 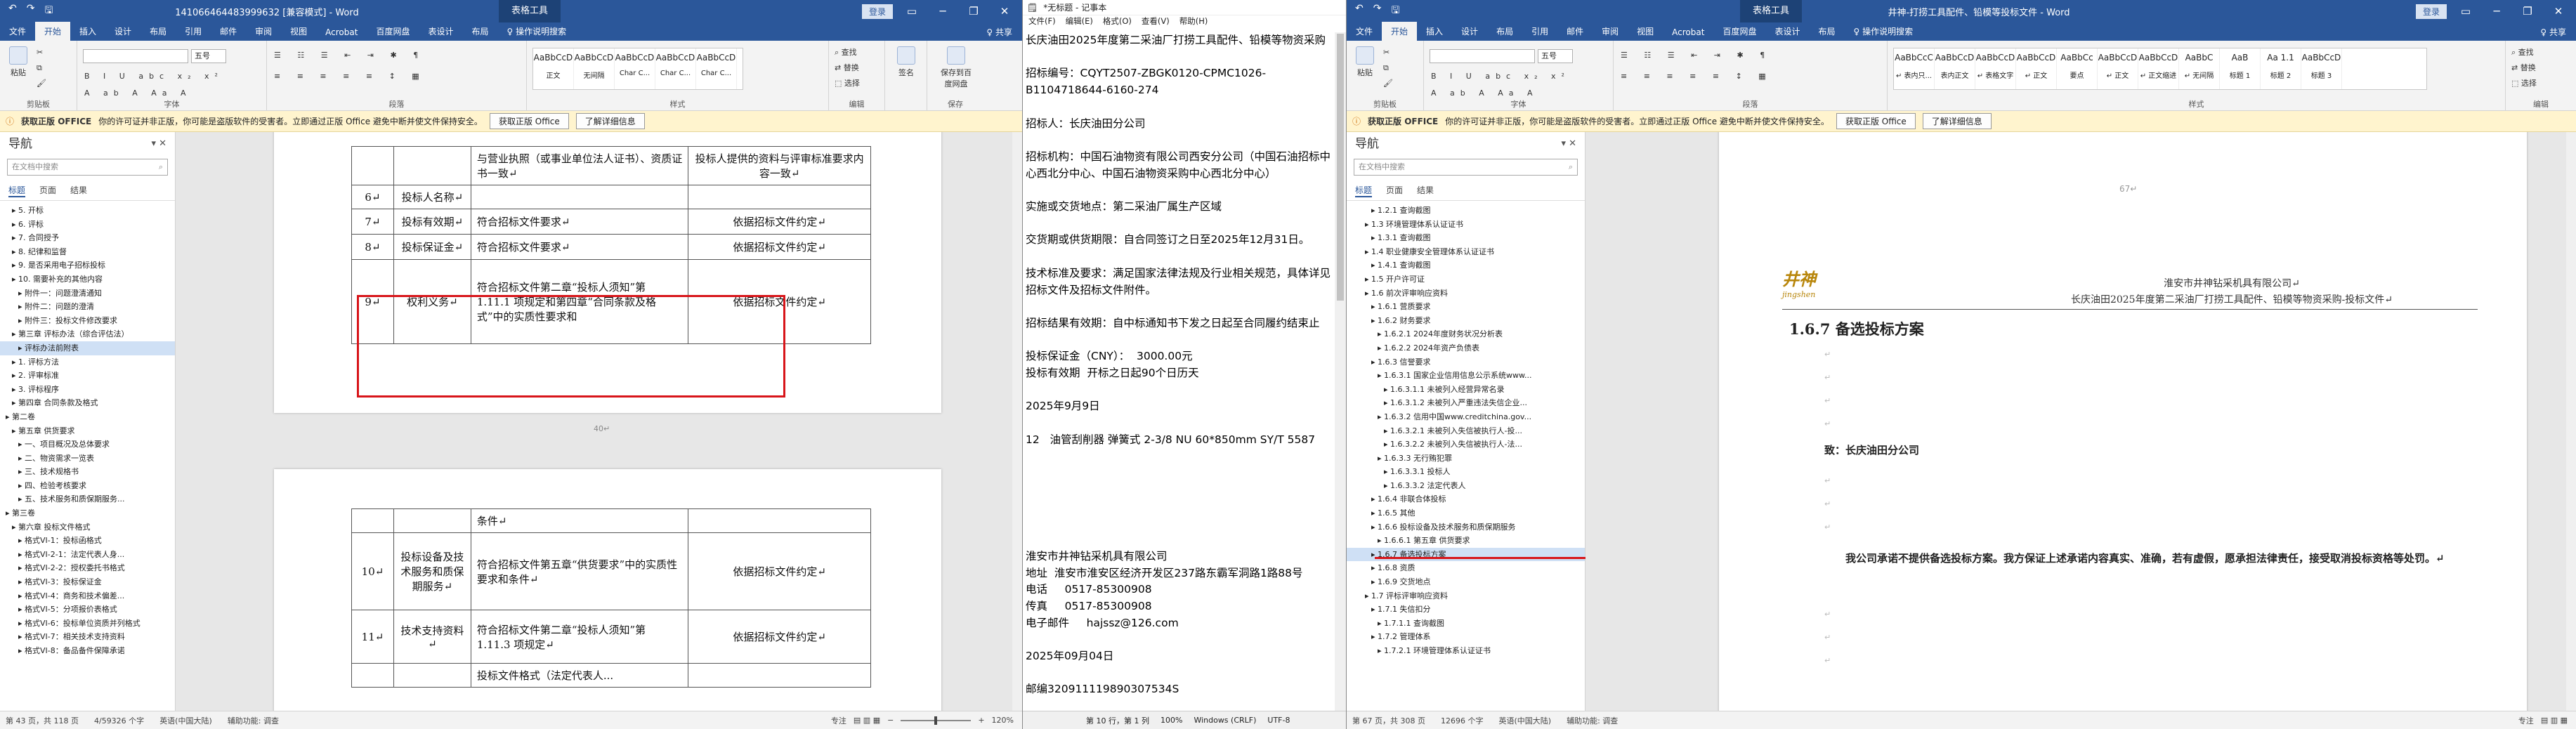 I want to click on font-color-buttons: A ab A Aa A, so click(x=138, y=93).